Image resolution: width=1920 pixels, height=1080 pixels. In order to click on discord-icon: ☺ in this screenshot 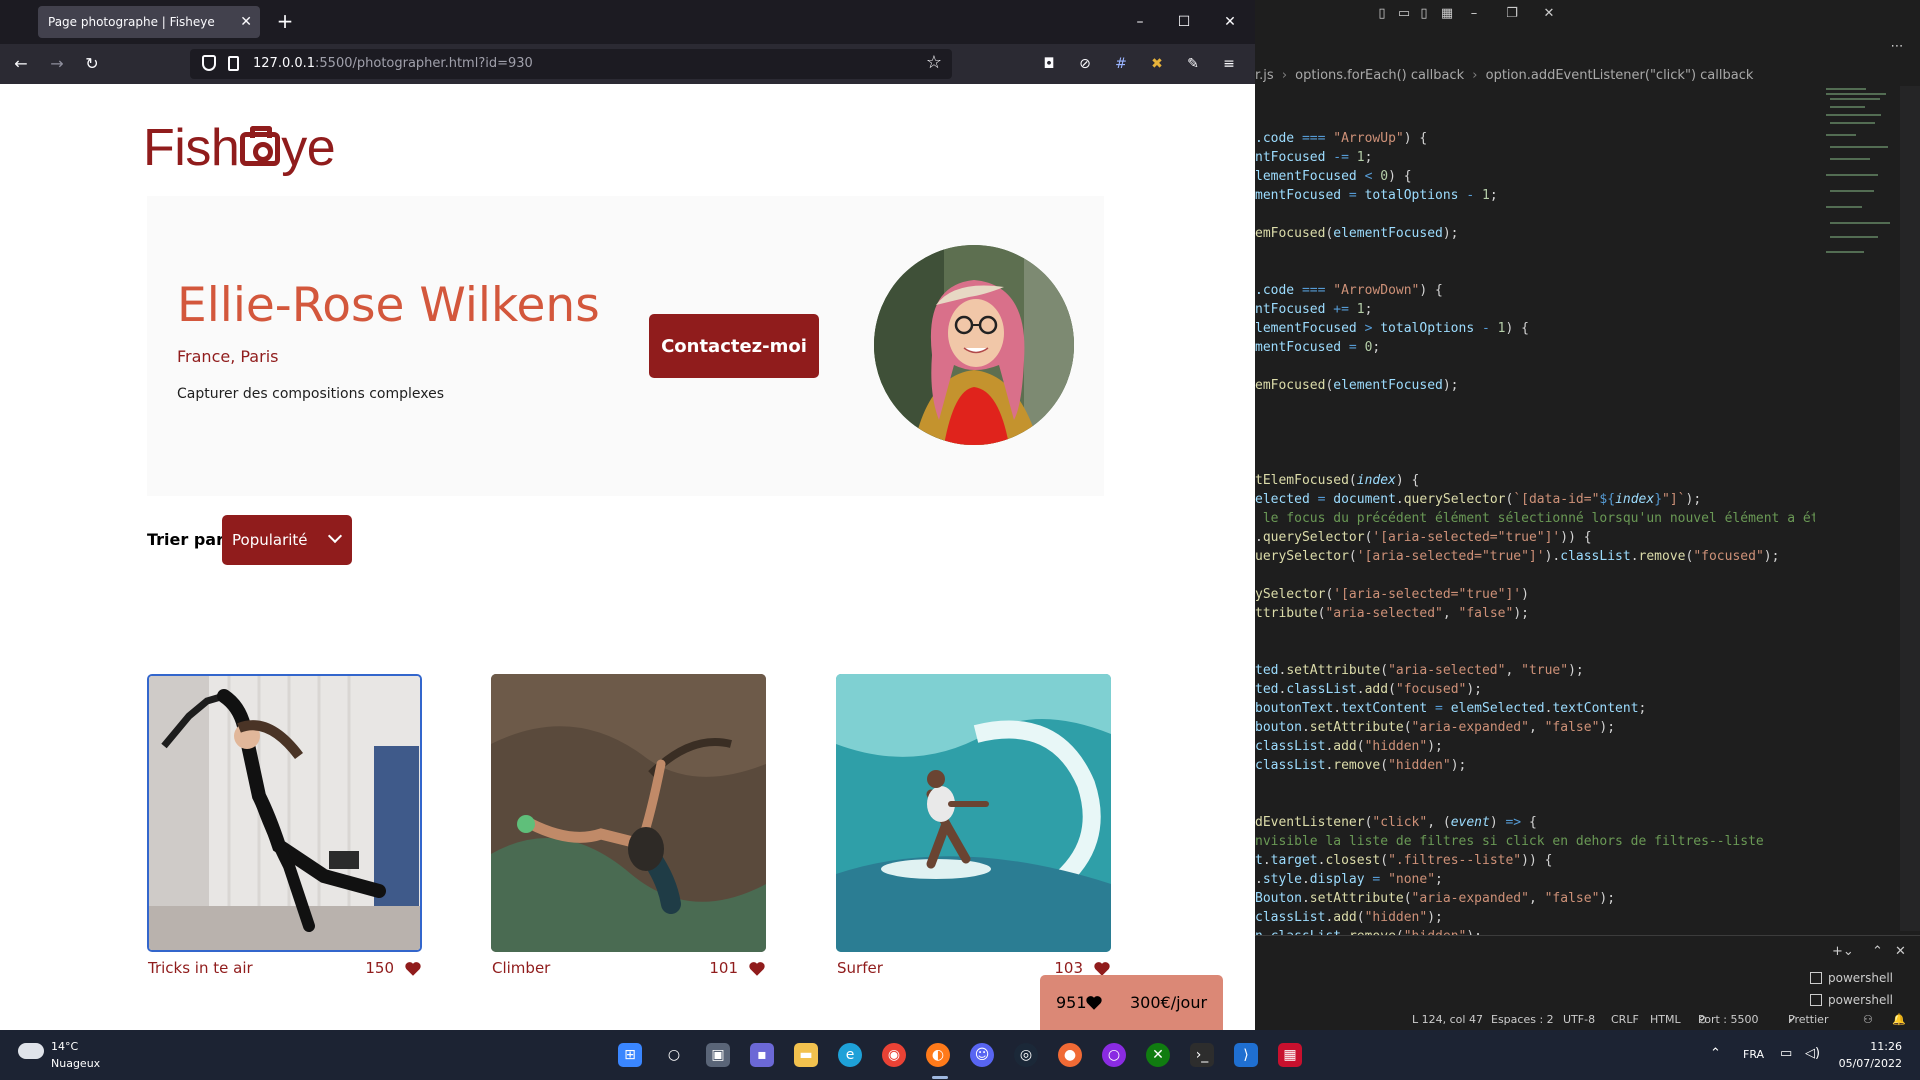, I will do `click(982, 1055)`.